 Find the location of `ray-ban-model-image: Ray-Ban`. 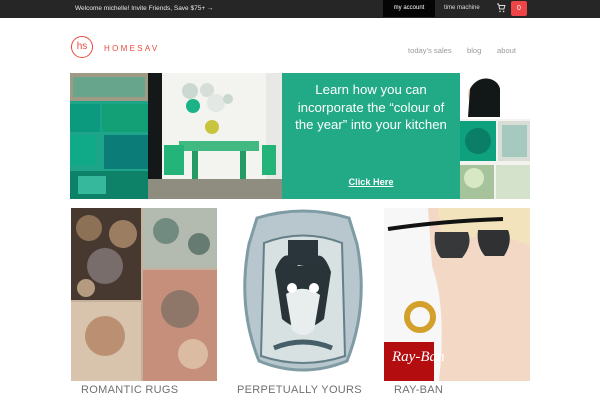

ray-ban-model-image: Ray-Ban is located at coordinates (457, 294).